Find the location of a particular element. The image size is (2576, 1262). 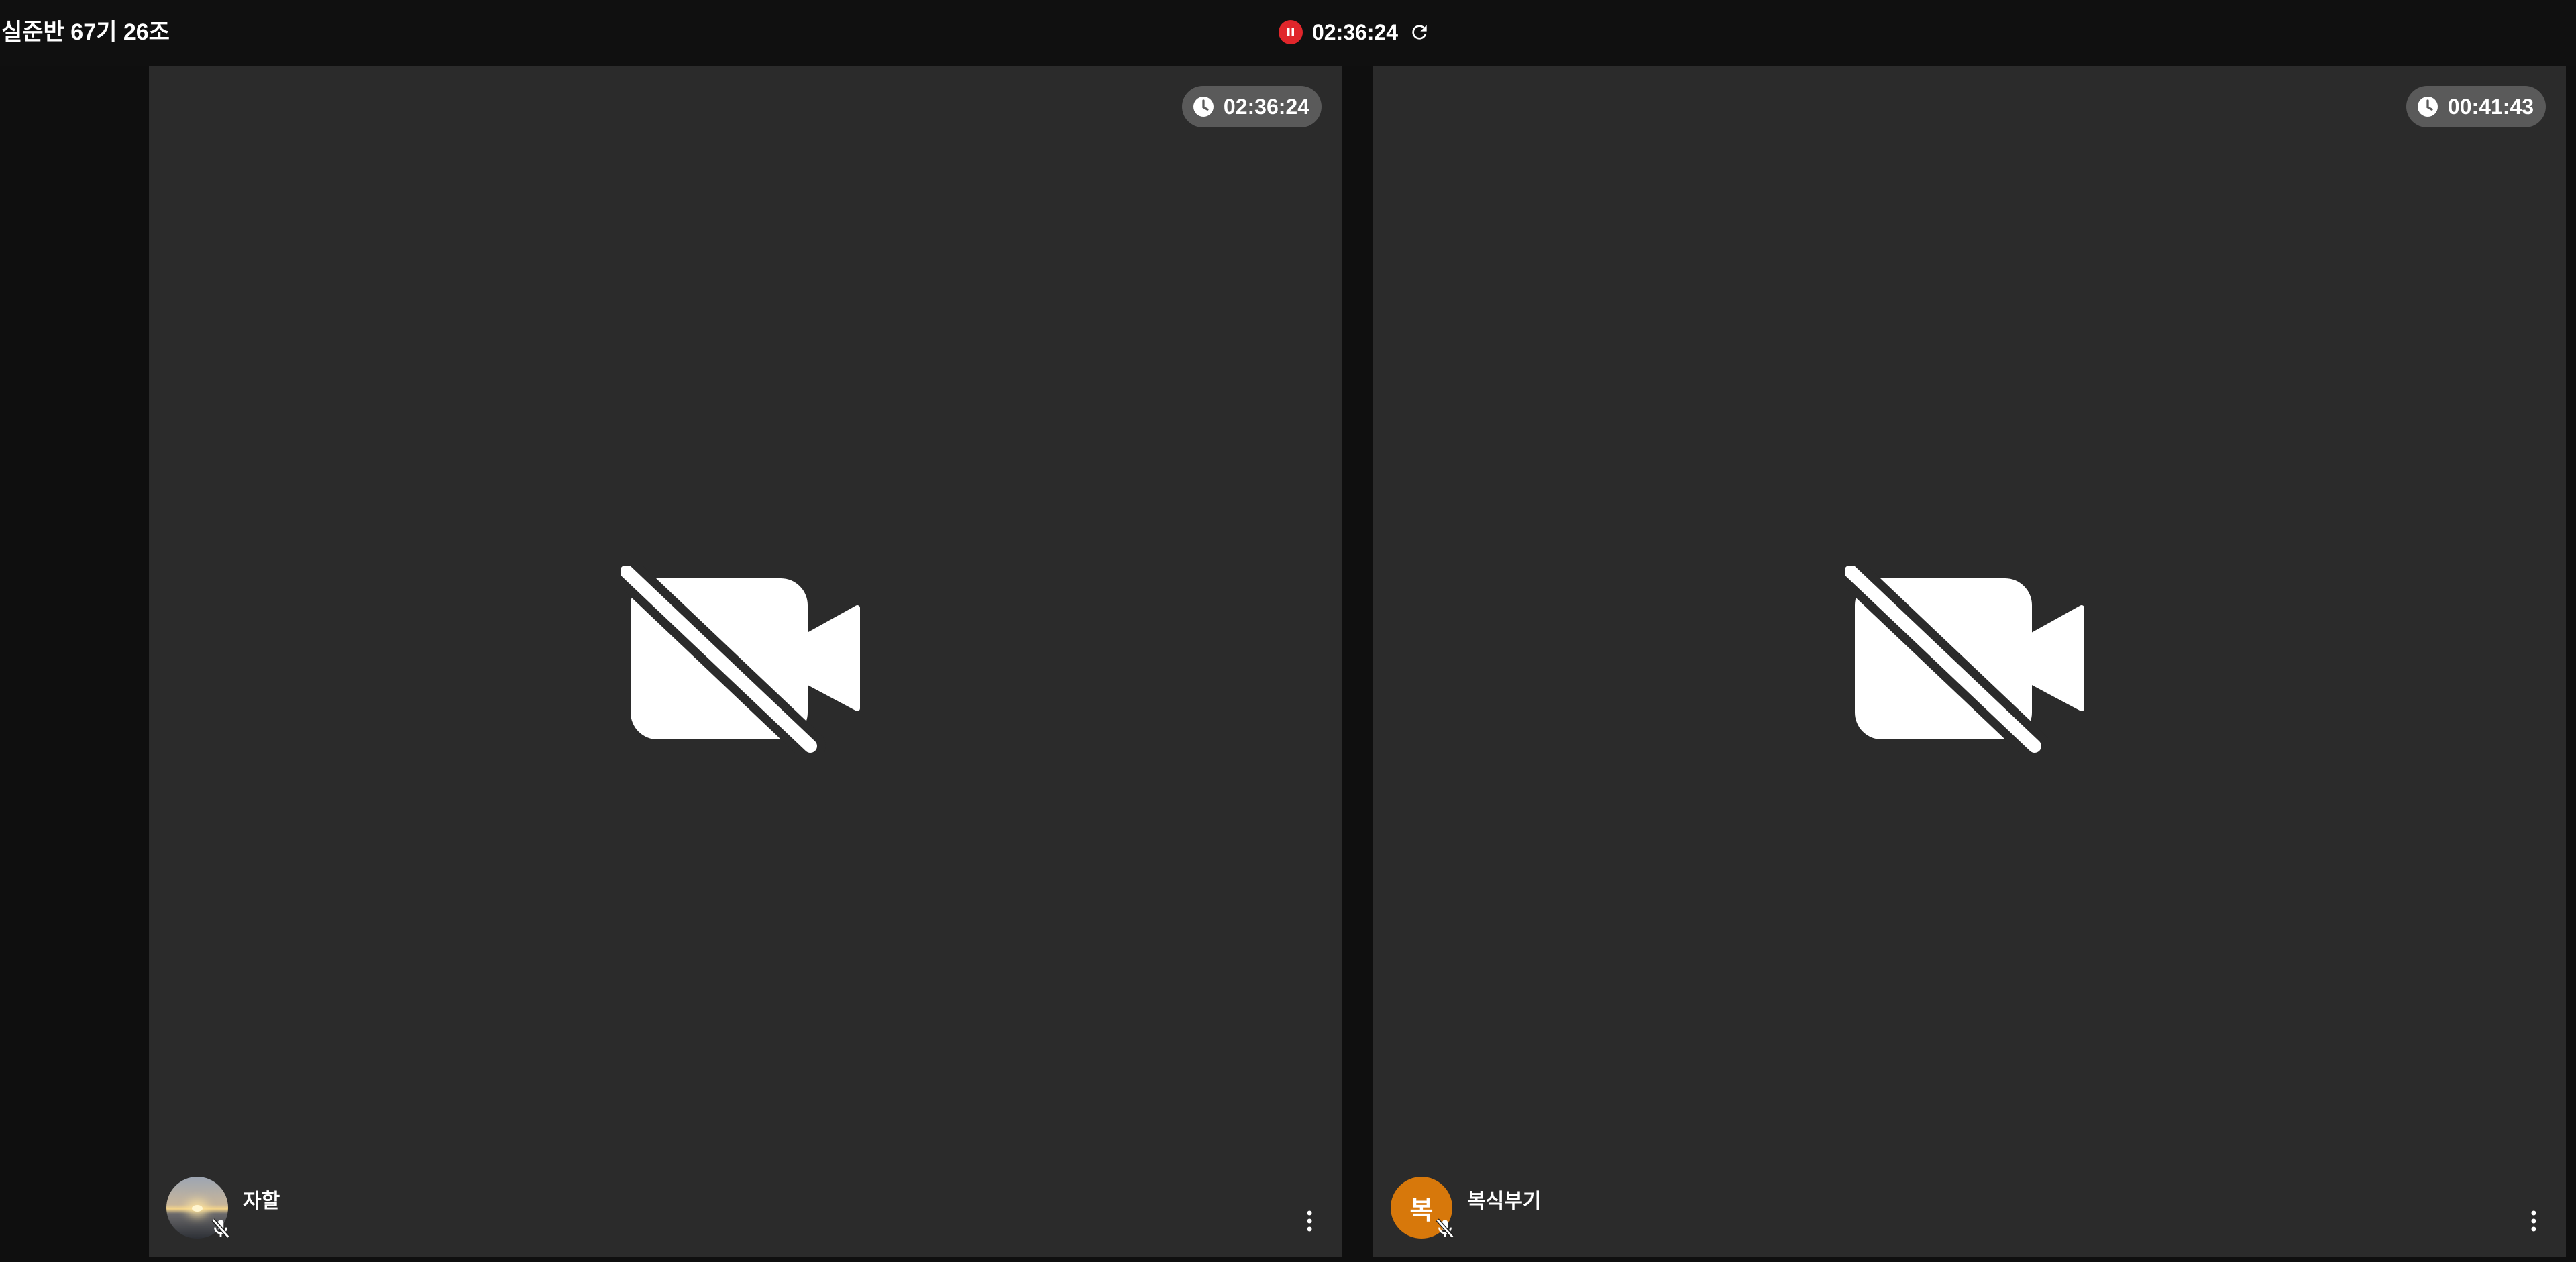

pause-recording-button is located at coordinates (1291, 32).